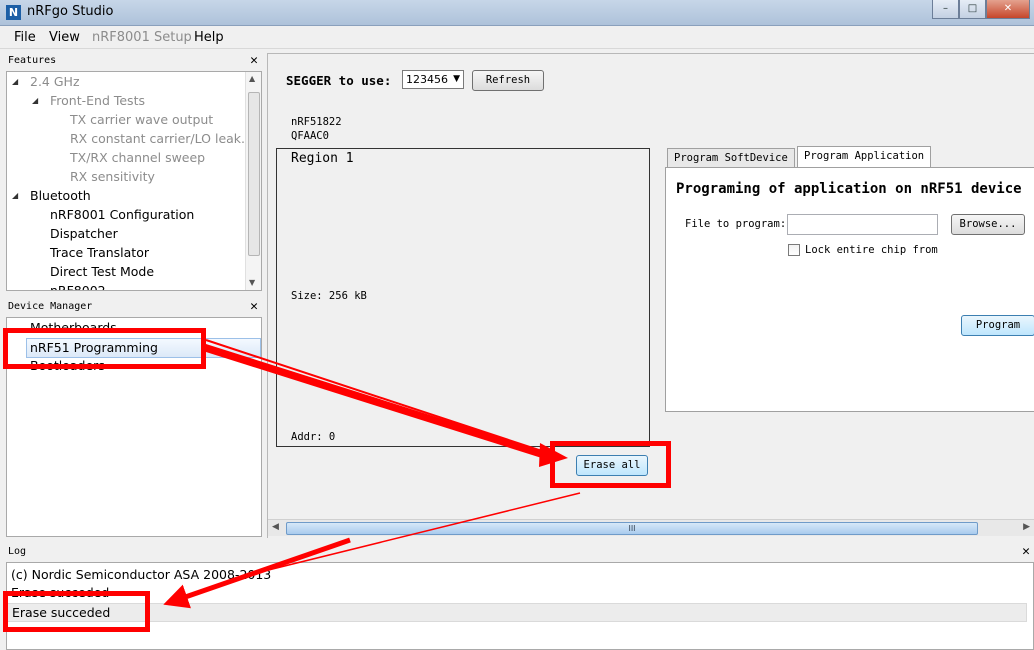 Image resolution: width=1034 pixels, height=650 pixels. I want to click on annotation-box-device, so click(104, 348).